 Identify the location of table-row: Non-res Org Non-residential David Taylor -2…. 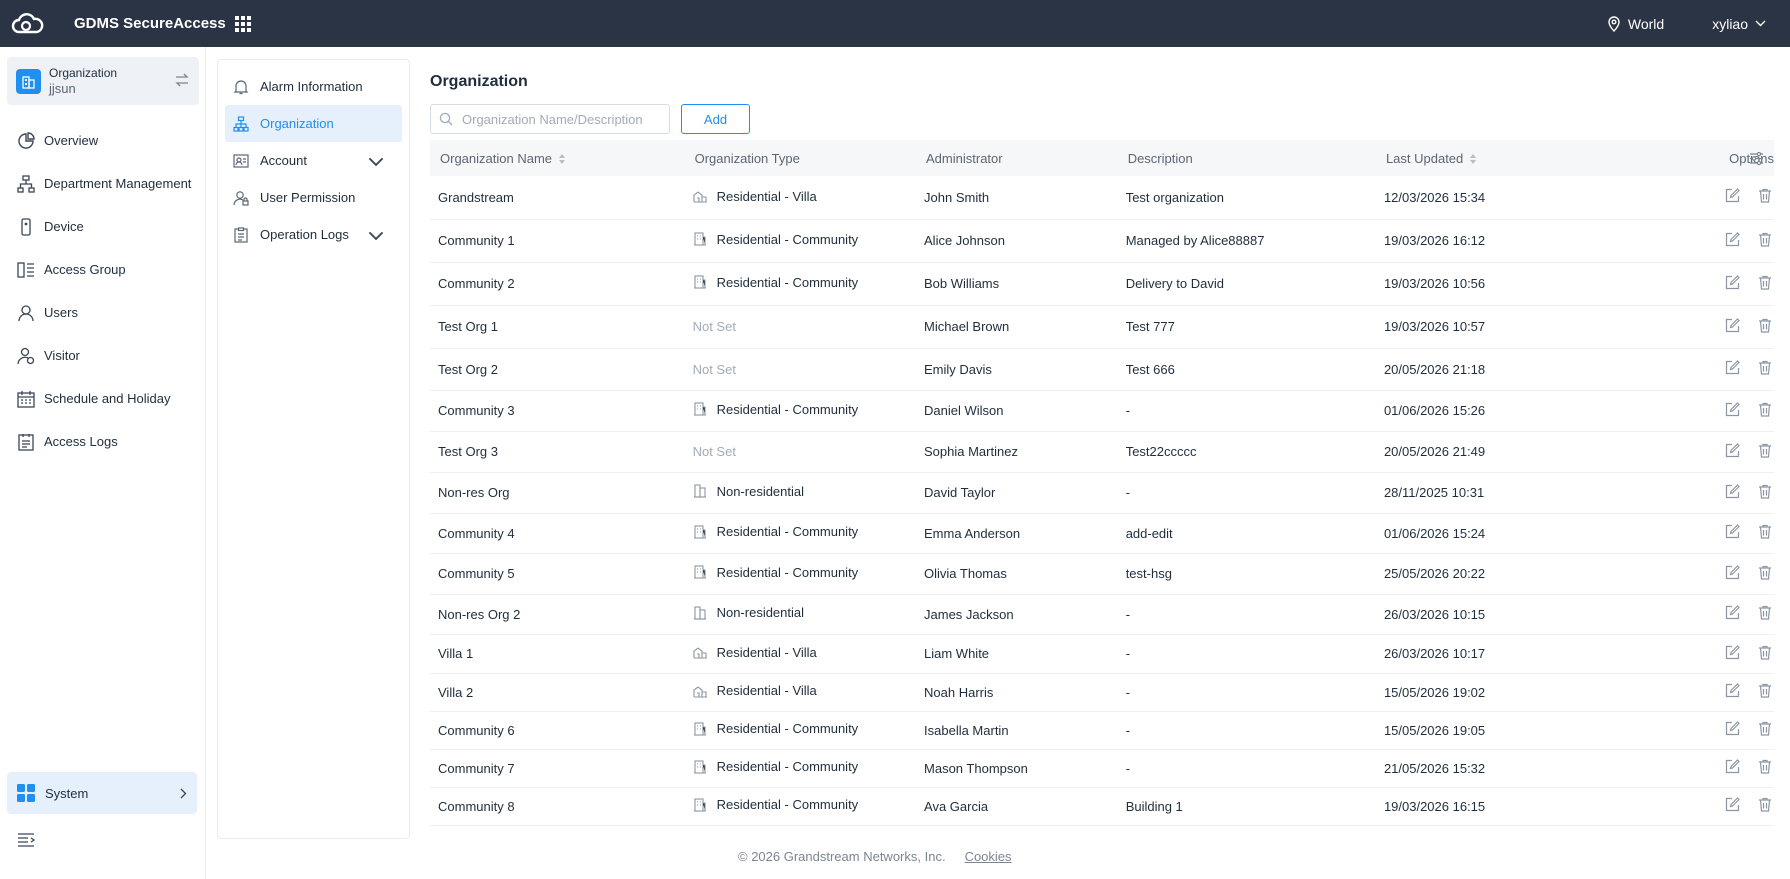
(1102, 493).